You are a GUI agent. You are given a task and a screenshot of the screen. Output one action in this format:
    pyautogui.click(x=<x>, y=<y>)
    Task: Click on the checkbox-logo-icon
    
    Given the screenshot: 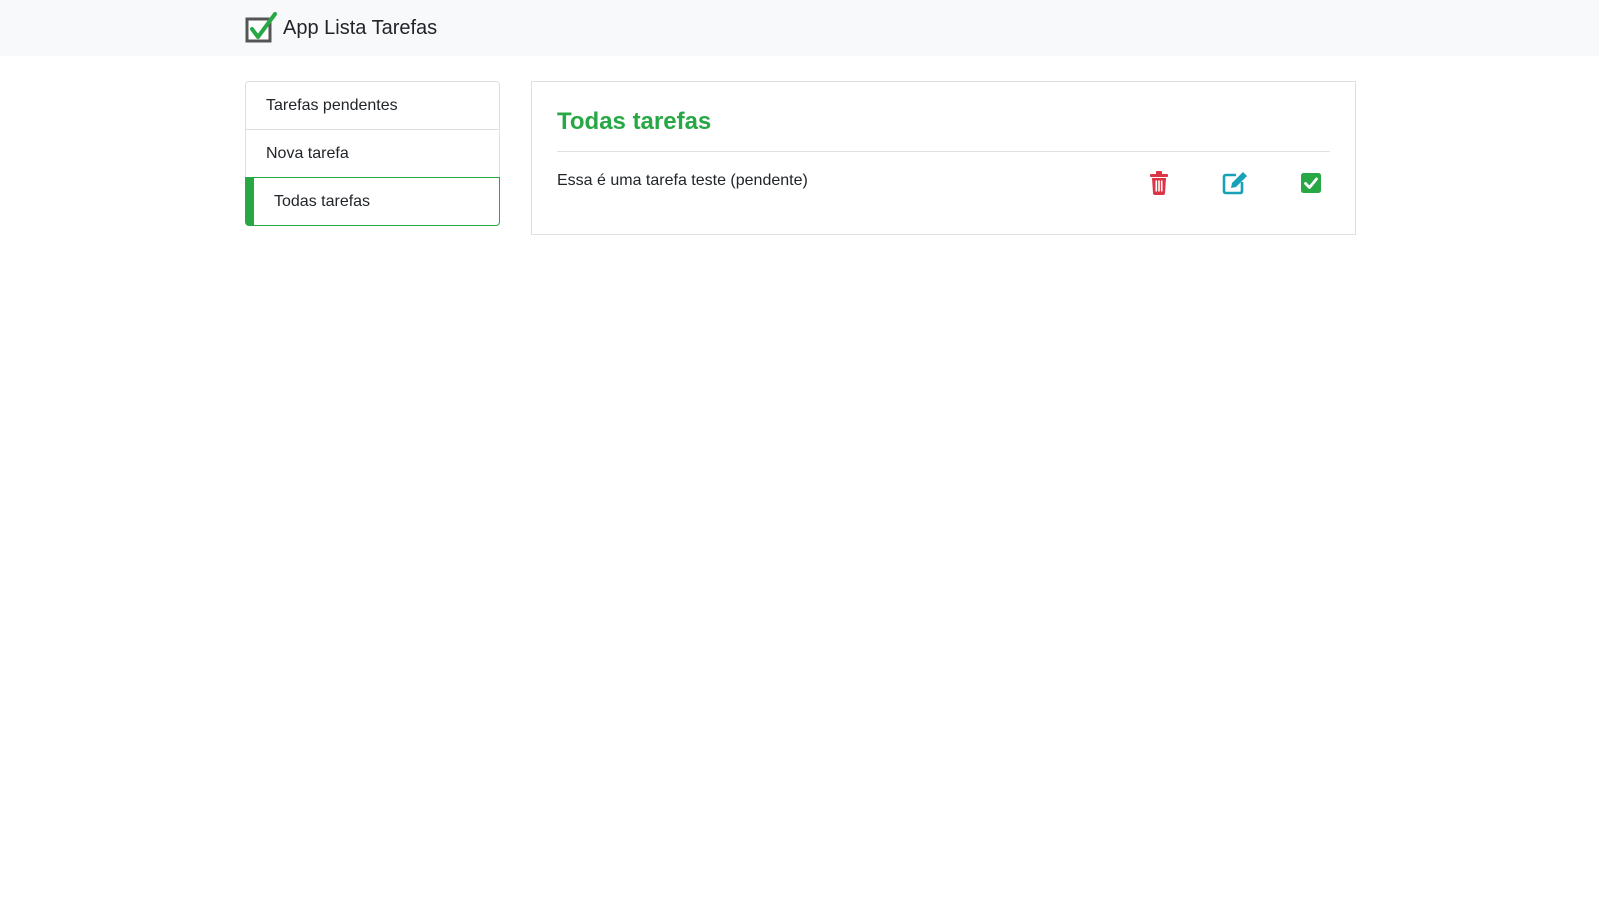 What is the action you would take?
    pyautogui.click(x=261, y=28)
    